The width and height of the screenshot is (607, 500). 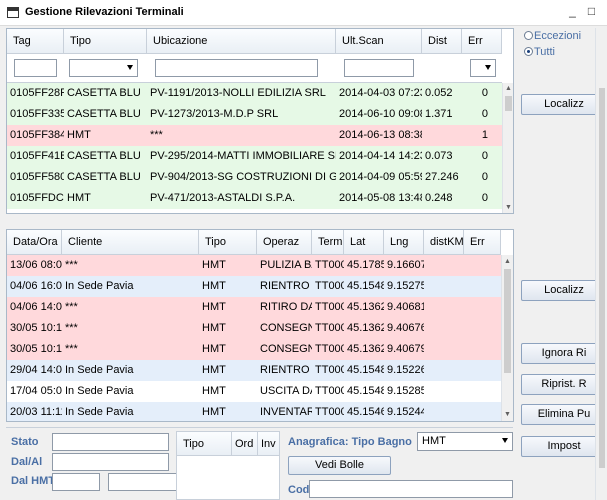 What do you see at coordinates (243, 156) in the screenshot?
I see `cell-ubicazione: PV-295/2014-MATTI IMMOBILIARE SRL` at bounding box center [243, 156].